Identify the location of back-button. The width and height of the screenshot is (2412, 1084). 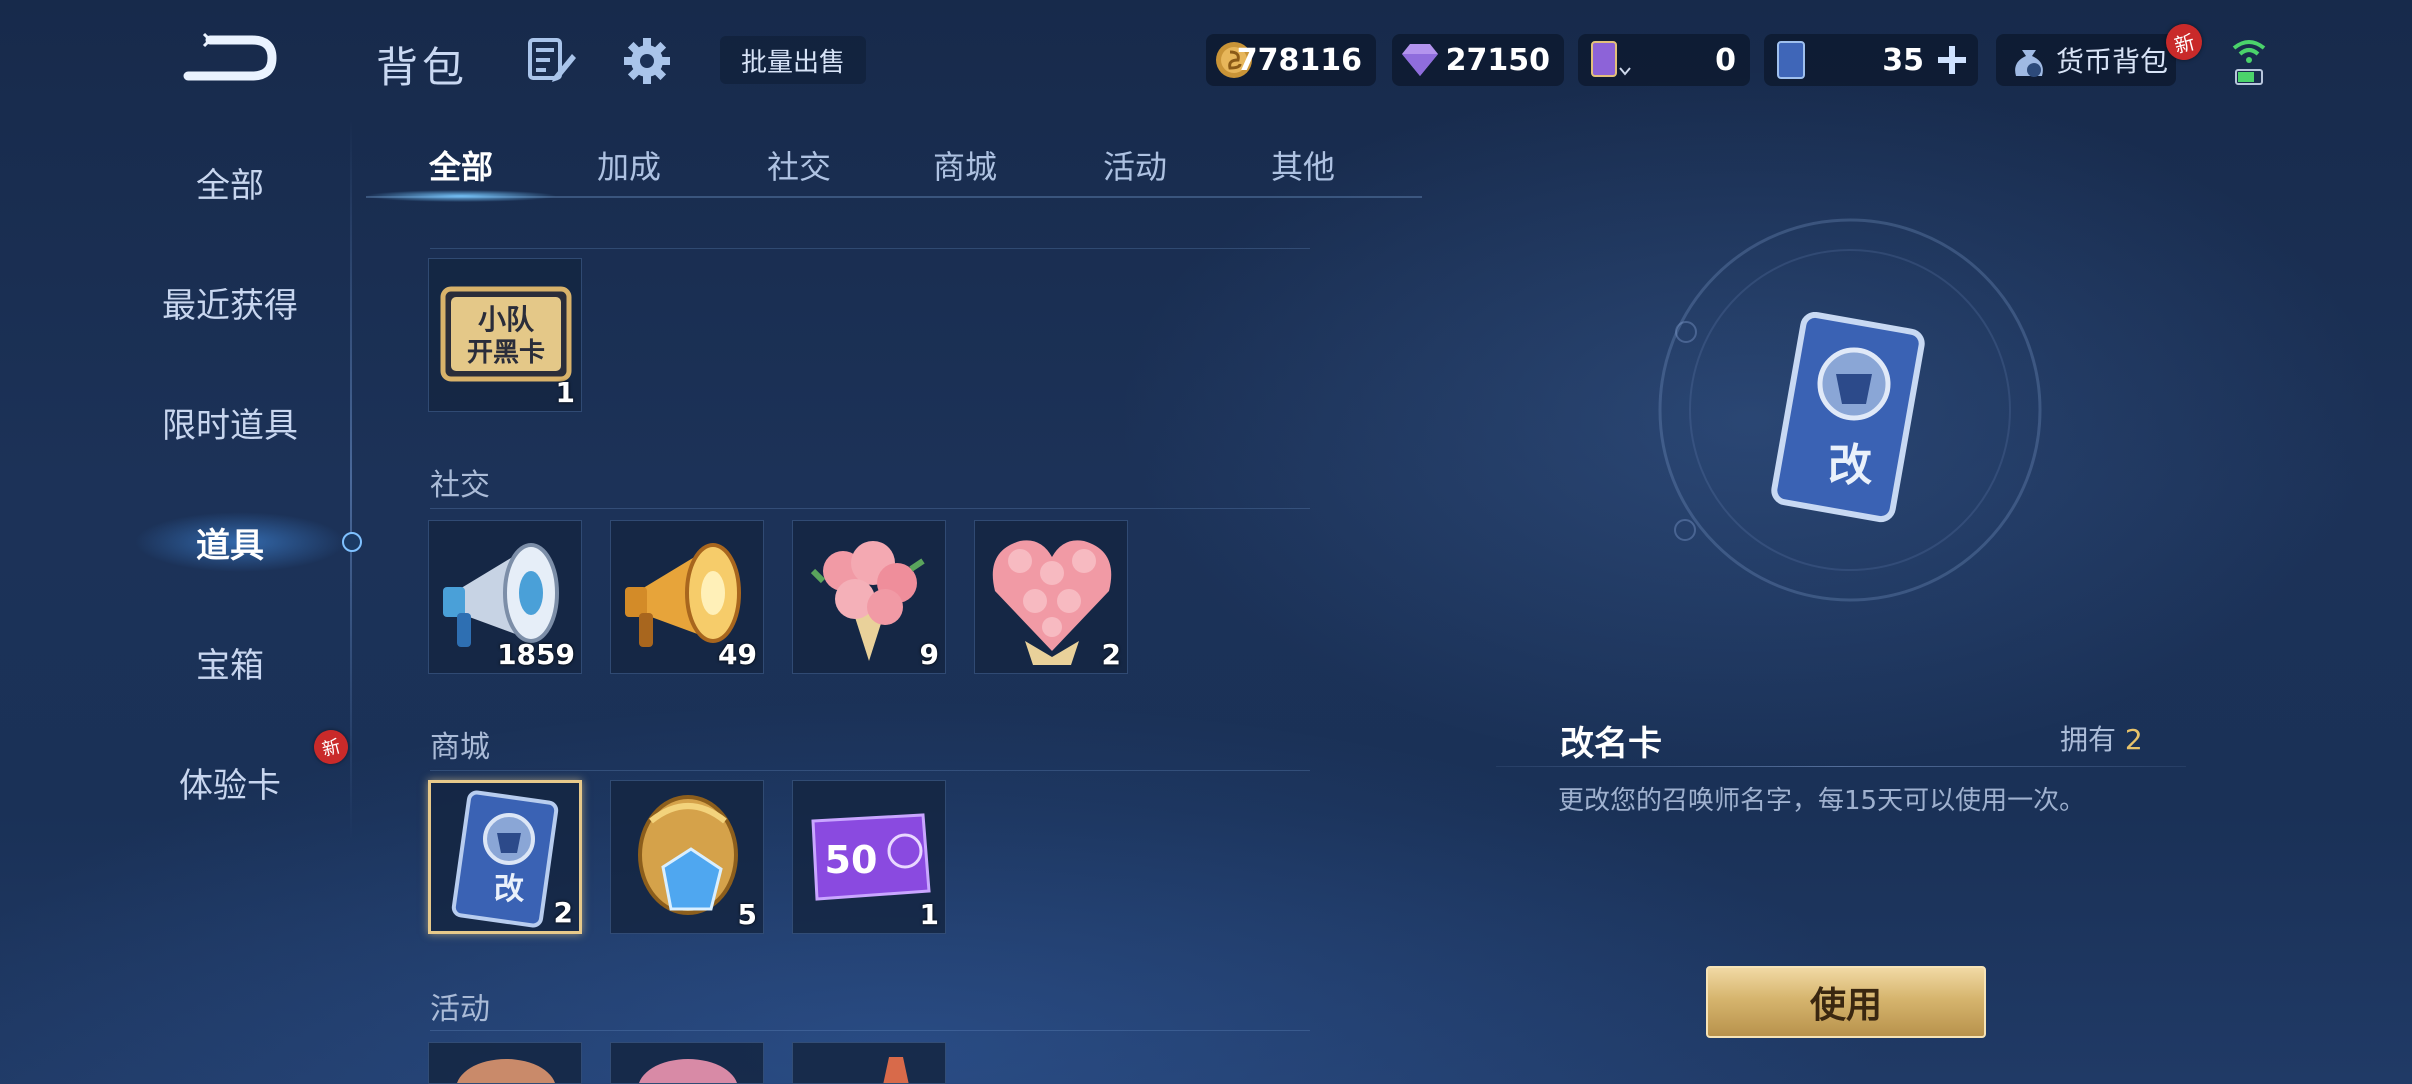
(230, 58).